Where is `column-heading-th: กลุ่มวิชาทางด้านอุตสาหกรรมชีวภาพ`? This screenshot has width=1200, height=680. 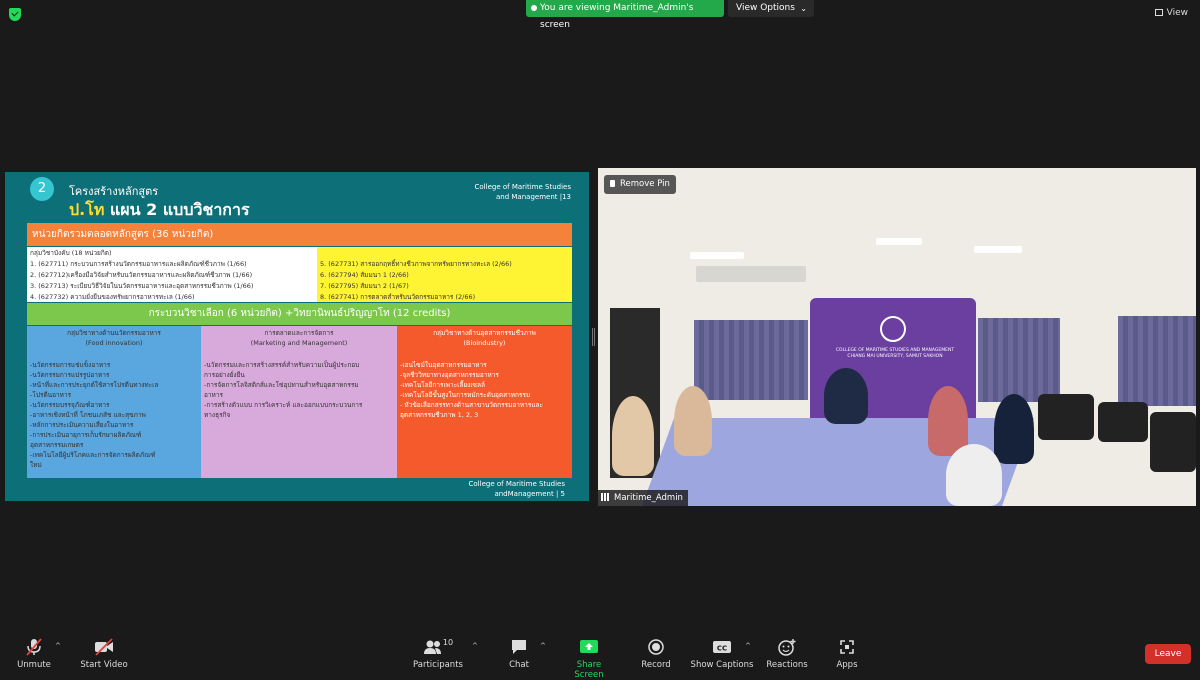 column-heading-th: กลุ่มวิชาทางด้านอุตสาหกรรมชีวภาพ is located at coordinates (484, 333).